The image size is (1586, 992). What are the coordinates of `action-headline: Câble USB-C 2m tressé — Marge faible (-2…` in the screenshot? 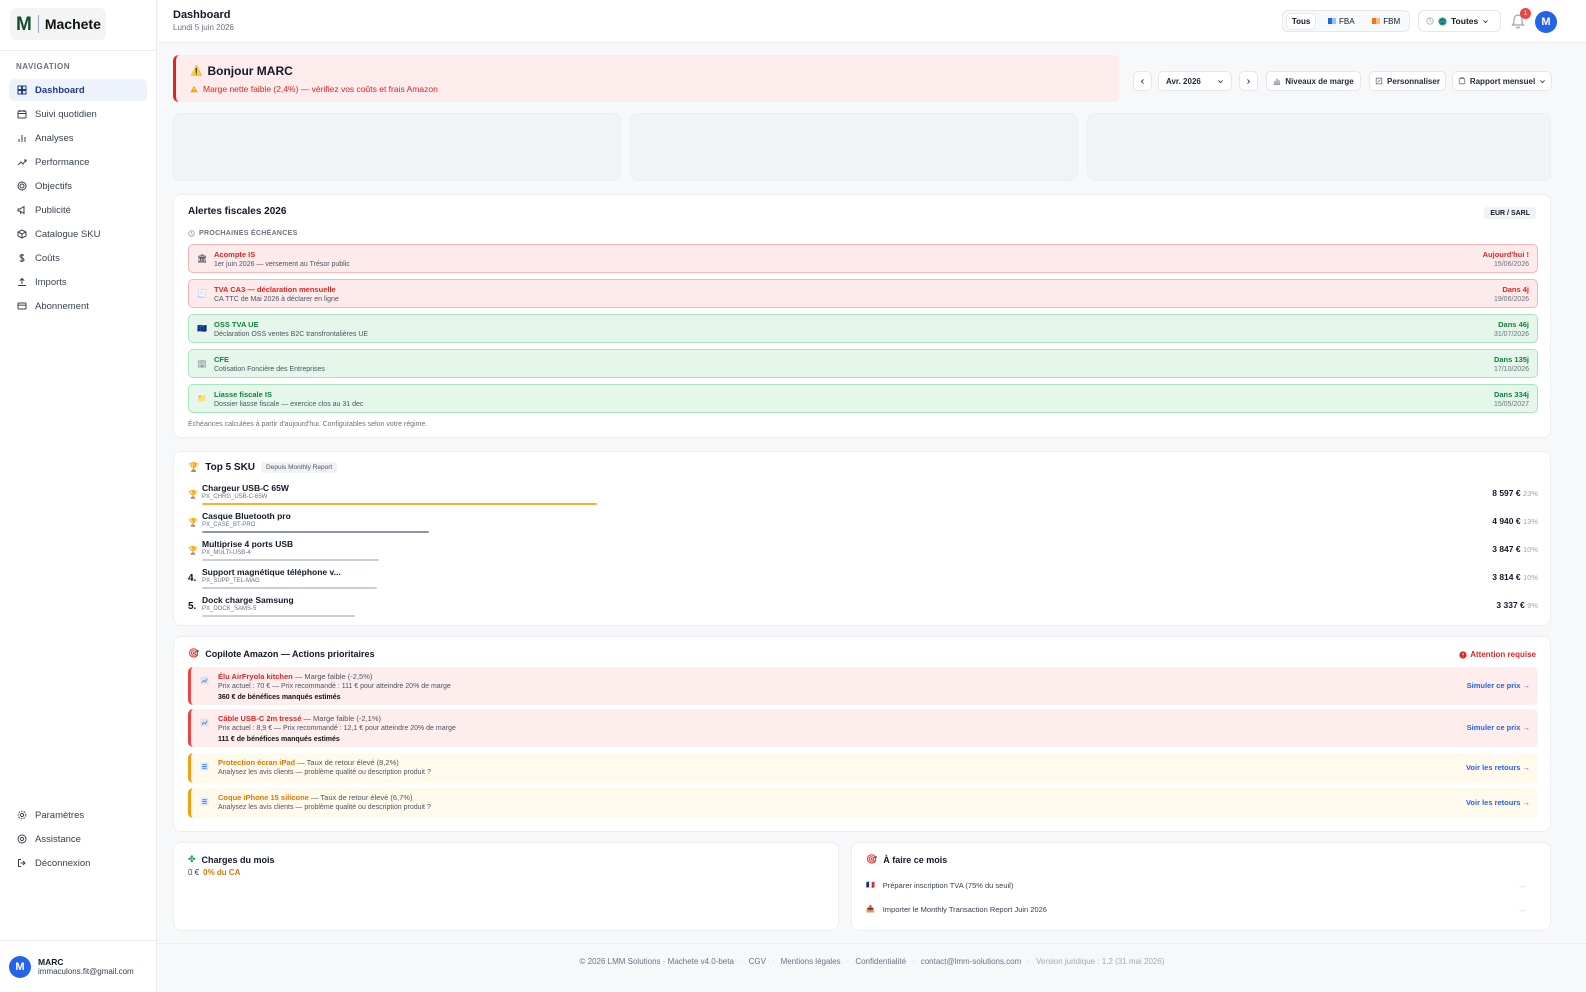 It's located at (299, 718).